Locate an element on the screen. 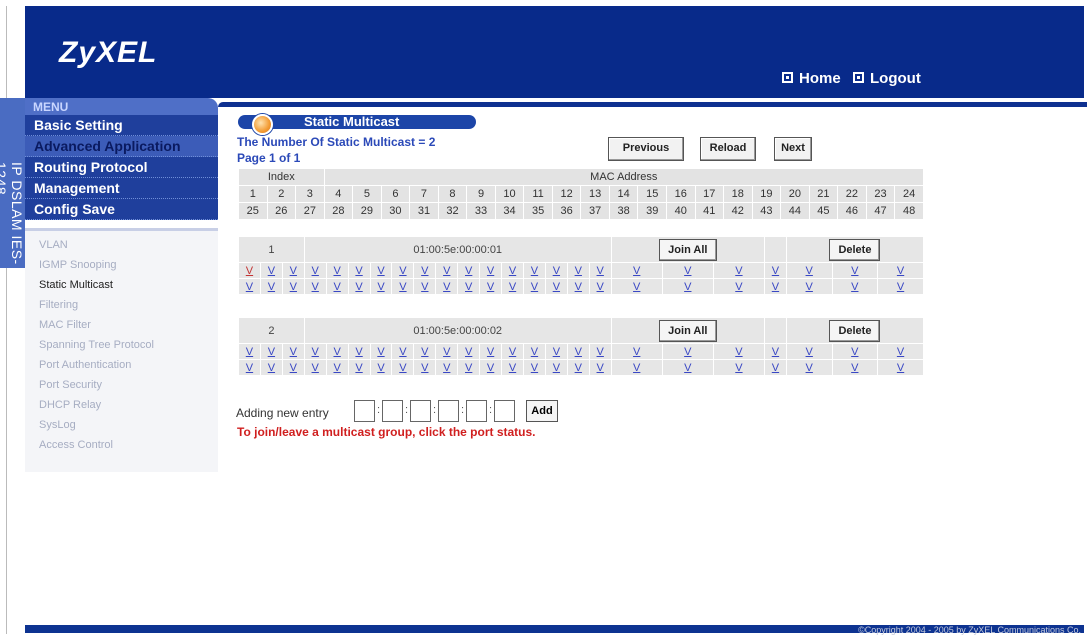  mac-octet-3-input is located at coordinates (420, 411).